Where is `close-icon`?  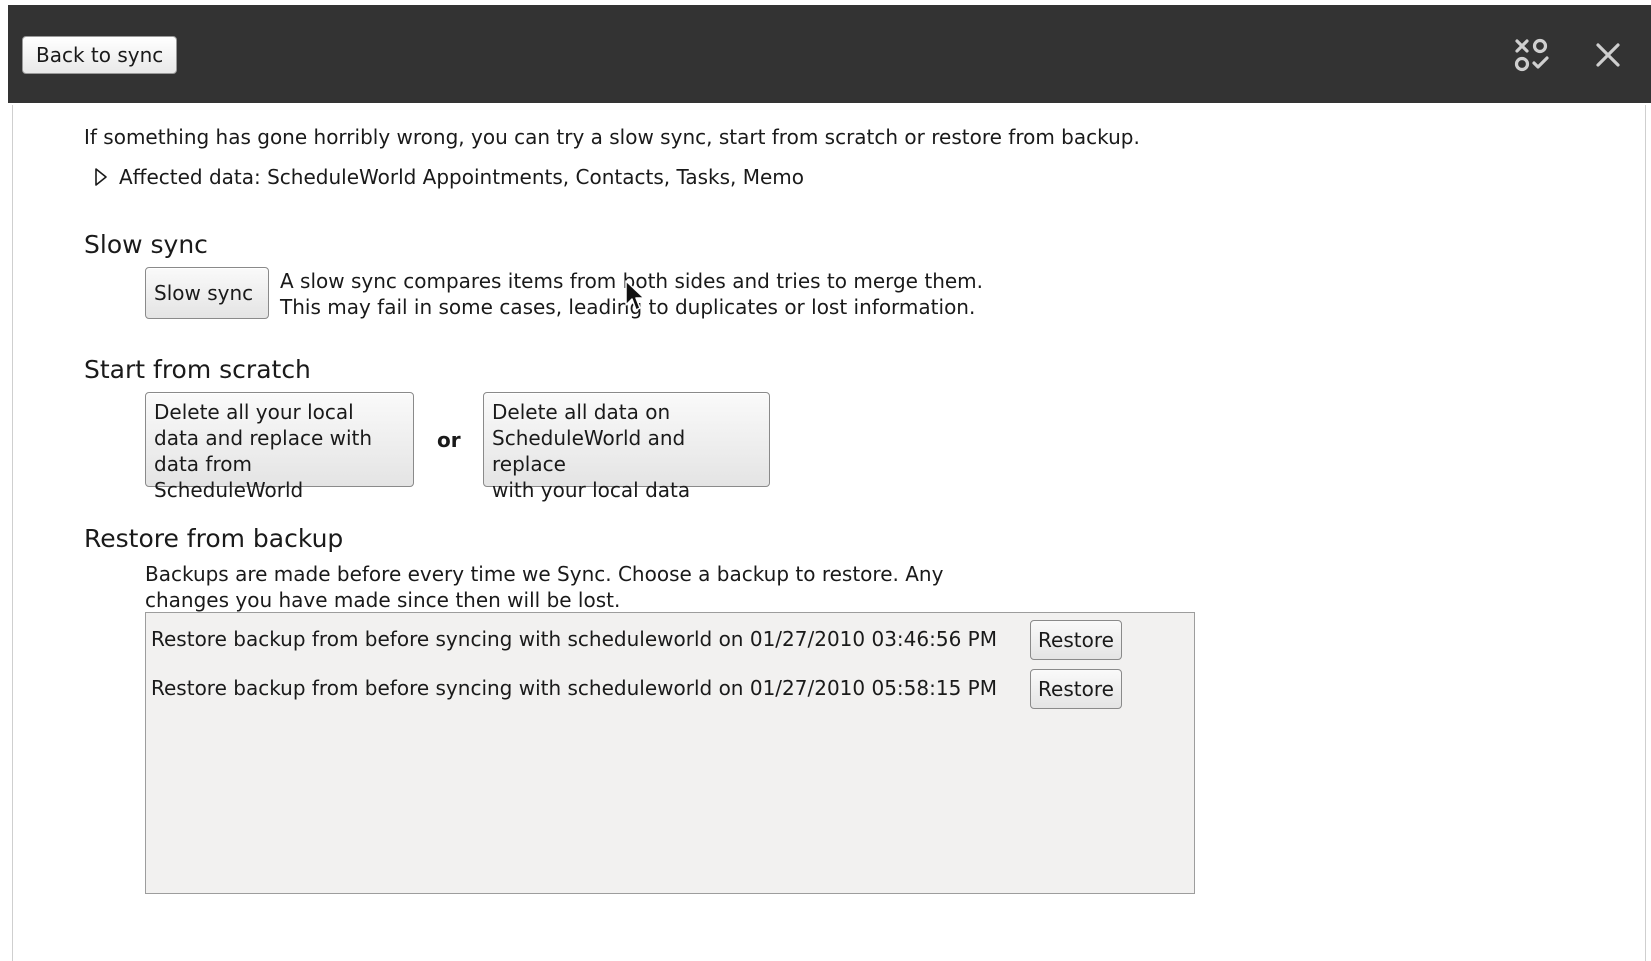 close-icon is located at coordinates (1608, 55).